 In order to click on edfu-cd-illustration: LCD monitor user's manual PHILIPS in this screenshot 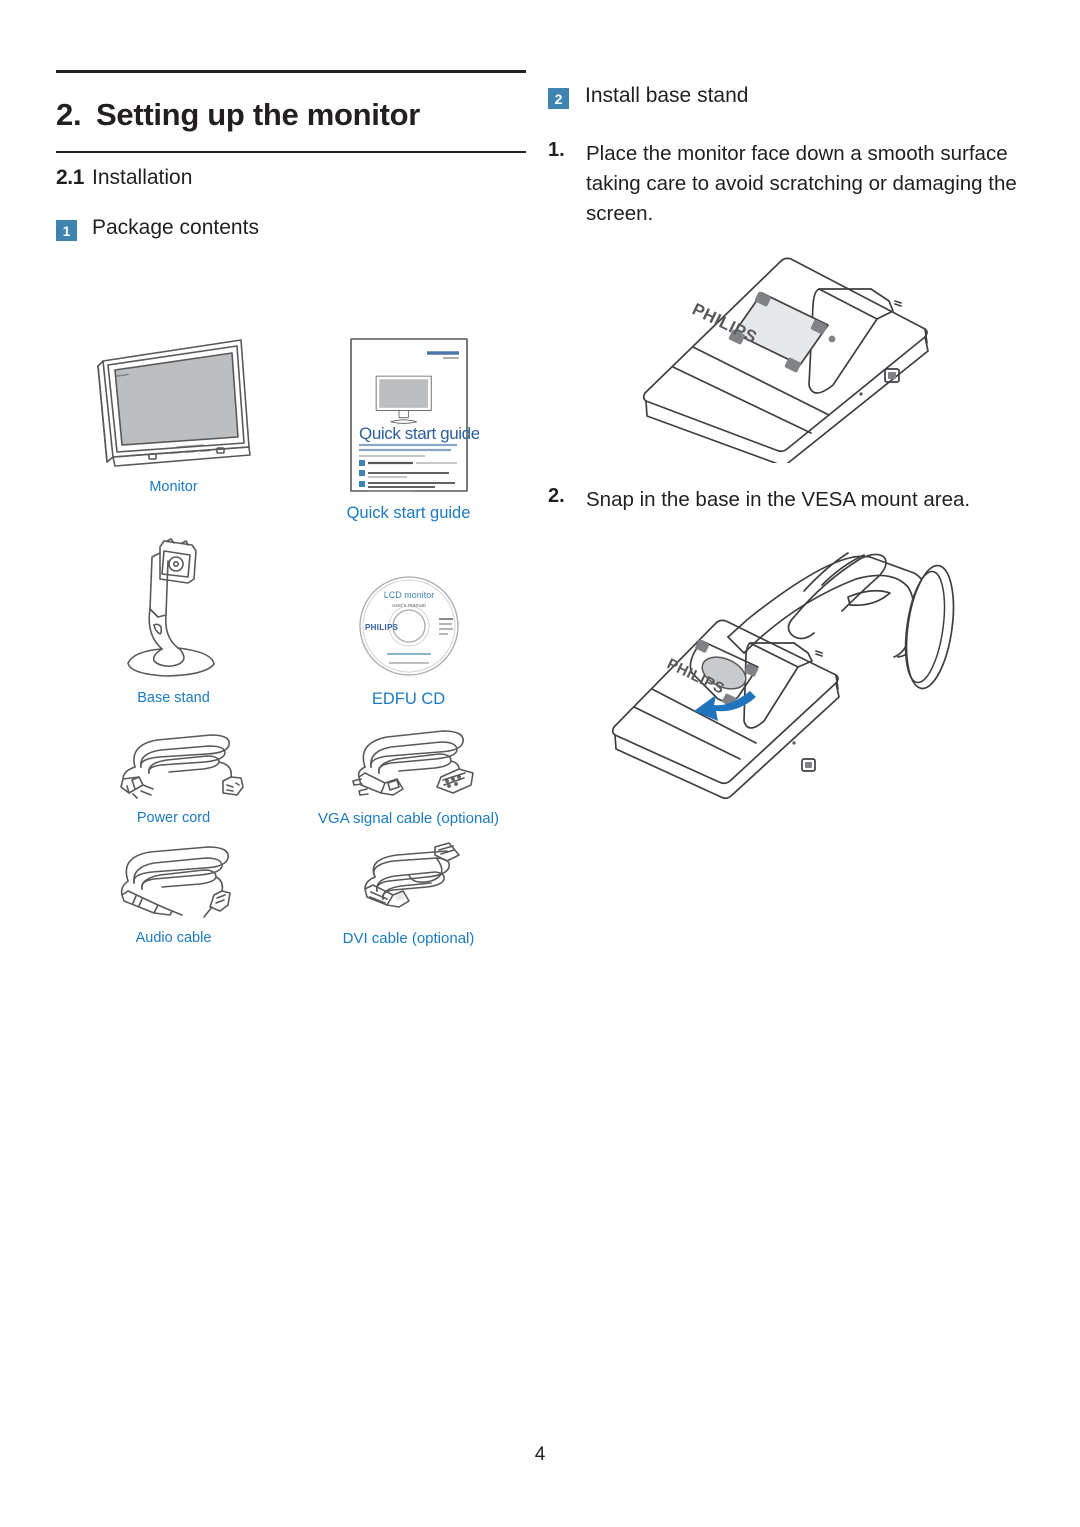, I will do `click(409, 606)`.